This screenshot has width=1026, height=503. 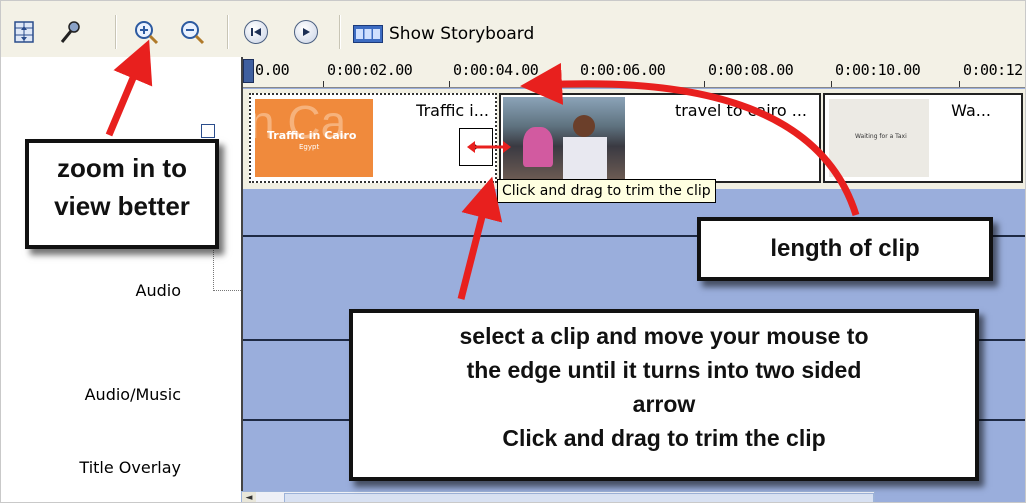 What do you see at coordinates (564, 138) in the screenshot?
I see `clip-thumbnail` at bounding box center [564, 138].